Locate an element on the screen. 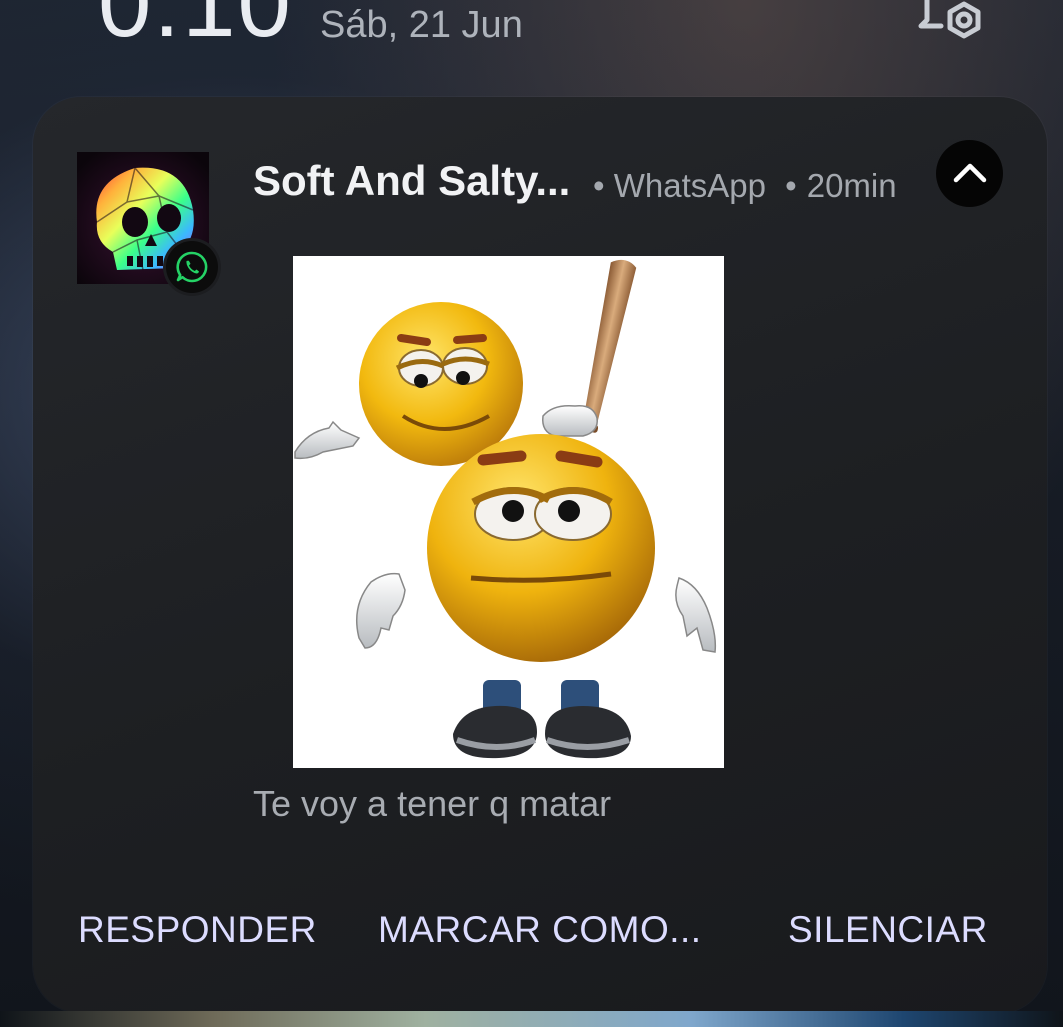 The height and width of the screenshot is (1027, 1063). whatsapp-icon is located at coordinates (192, 267).